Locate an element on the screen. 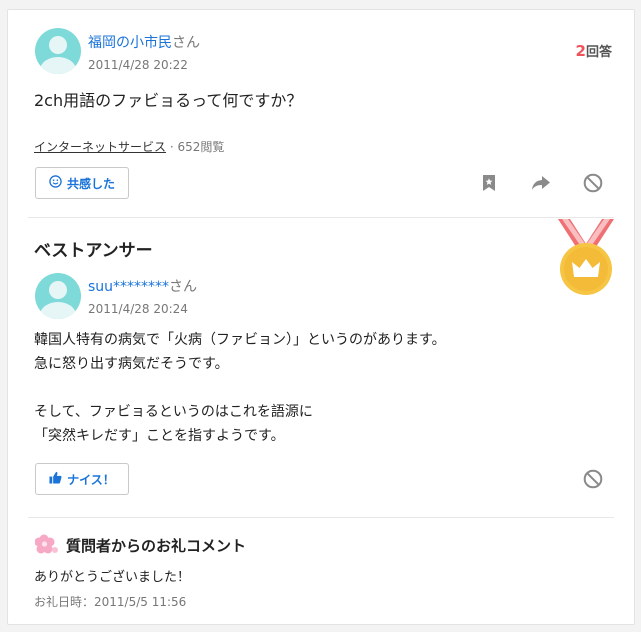  nice-button: ナイス！ is located at coordinates (82, 479).